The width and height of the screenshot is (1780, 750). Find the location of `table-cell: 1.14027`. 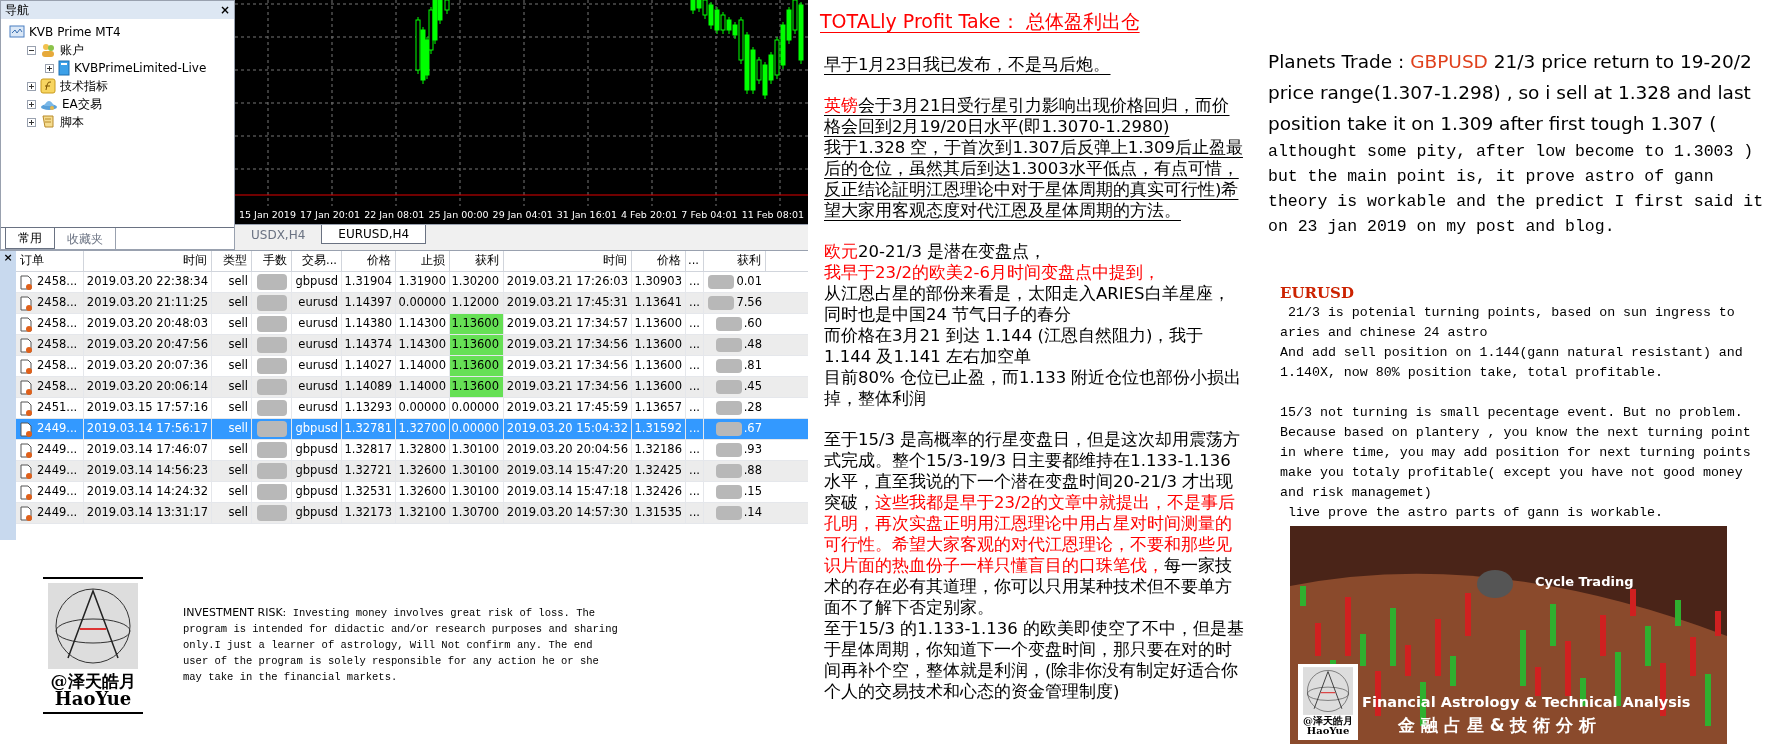

table-cell: 1.14027 is located at coordinates (369, 366).